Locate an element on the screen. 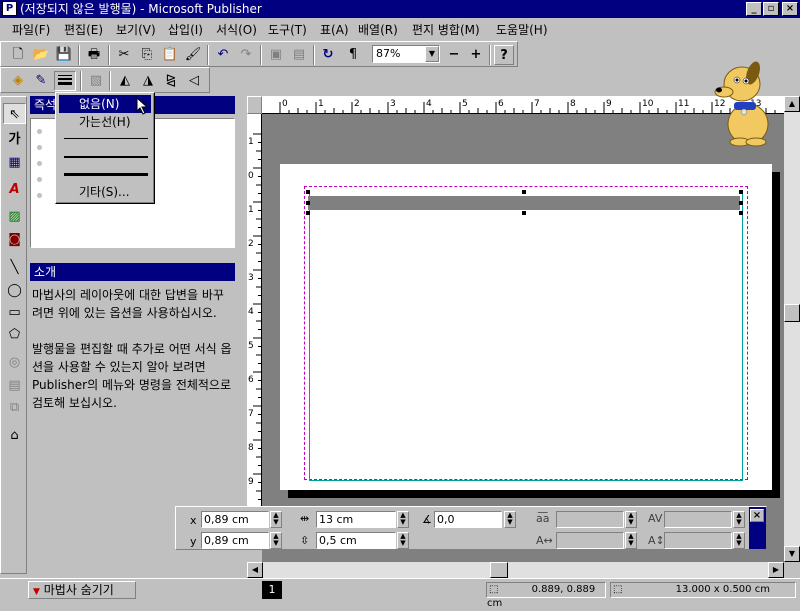 The height and width of the screenshot is (611, 800). table-tool-icon: ▦ is located at coordinates (14, 162).